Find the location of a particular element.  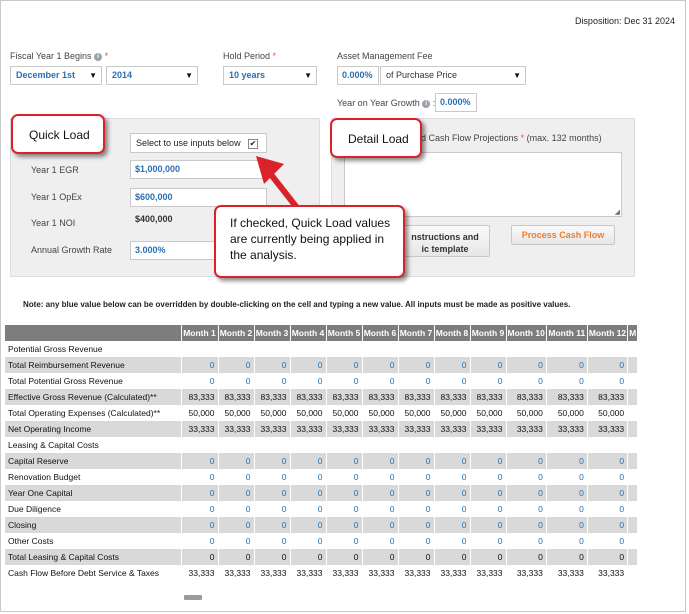

horizontal-scrollbar-thumb is located at coordinates (193, 597).